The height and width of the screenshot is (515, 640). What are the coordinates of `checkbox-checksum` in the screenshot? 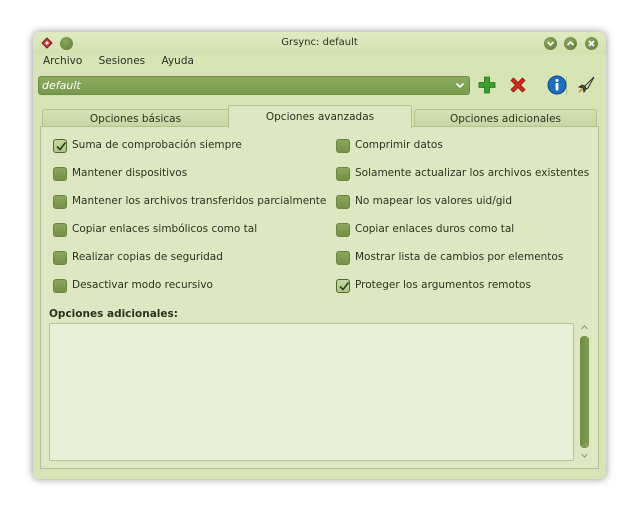 It's located at (60, 146).